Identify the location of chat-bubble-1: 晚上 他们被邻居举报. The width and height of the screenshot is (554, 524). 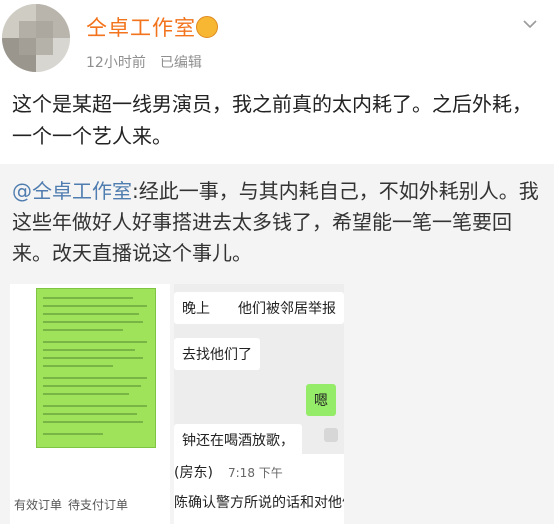
(259, 308).